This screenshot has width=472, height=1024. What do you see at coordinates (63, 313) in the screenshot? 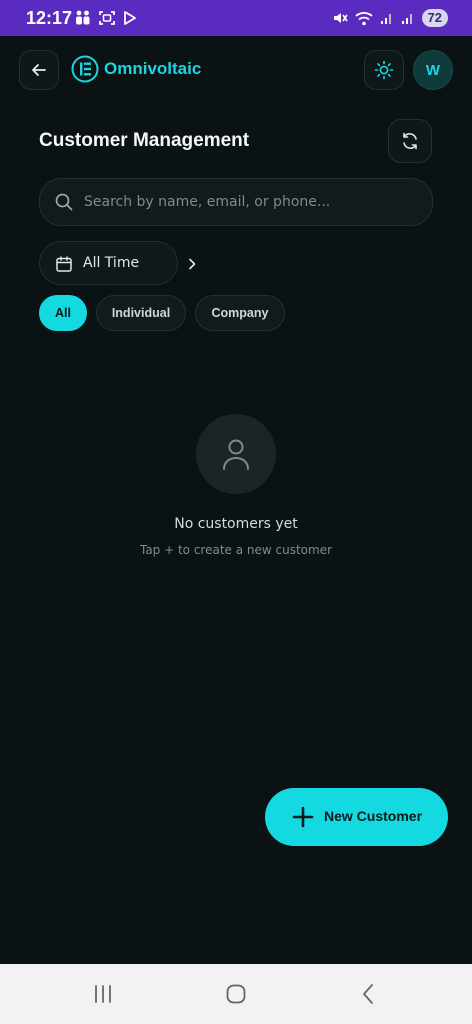
I see `filter-chip-all: All` at bounding box center [63, 313].